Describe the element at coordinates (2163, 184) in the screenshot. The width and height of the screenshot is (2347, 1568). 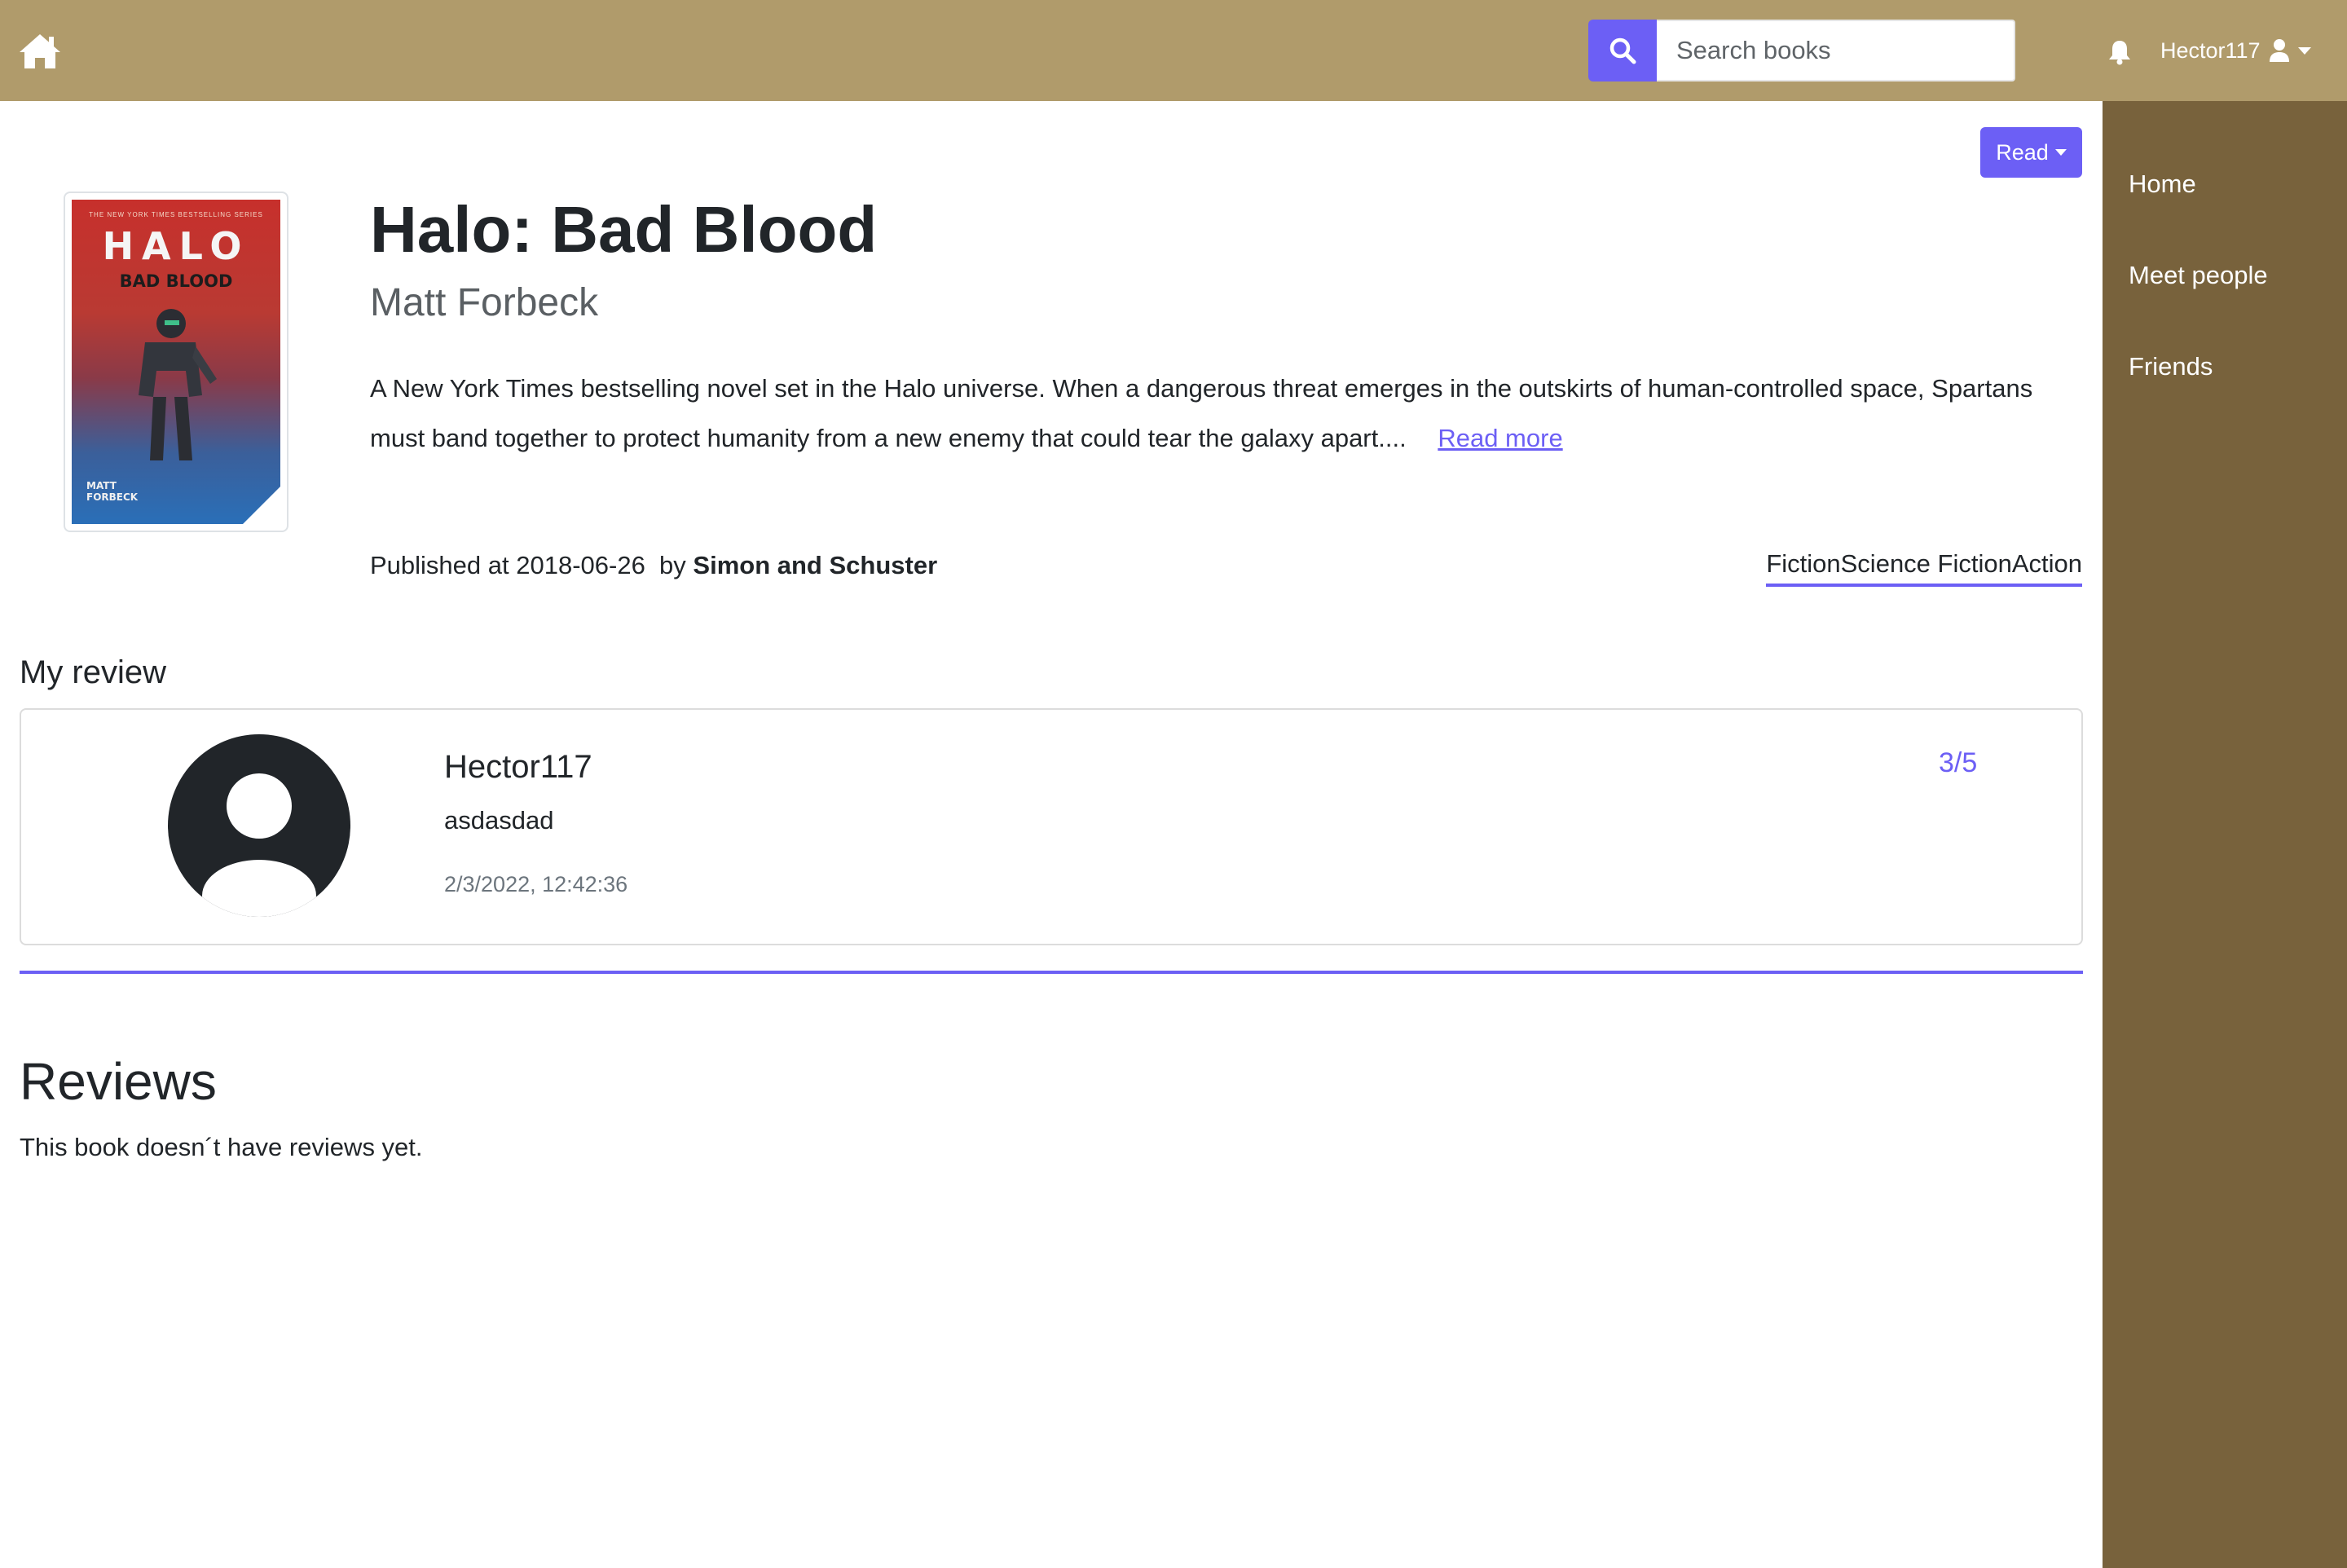
I see `sidebar-item-home: Home` at that location.